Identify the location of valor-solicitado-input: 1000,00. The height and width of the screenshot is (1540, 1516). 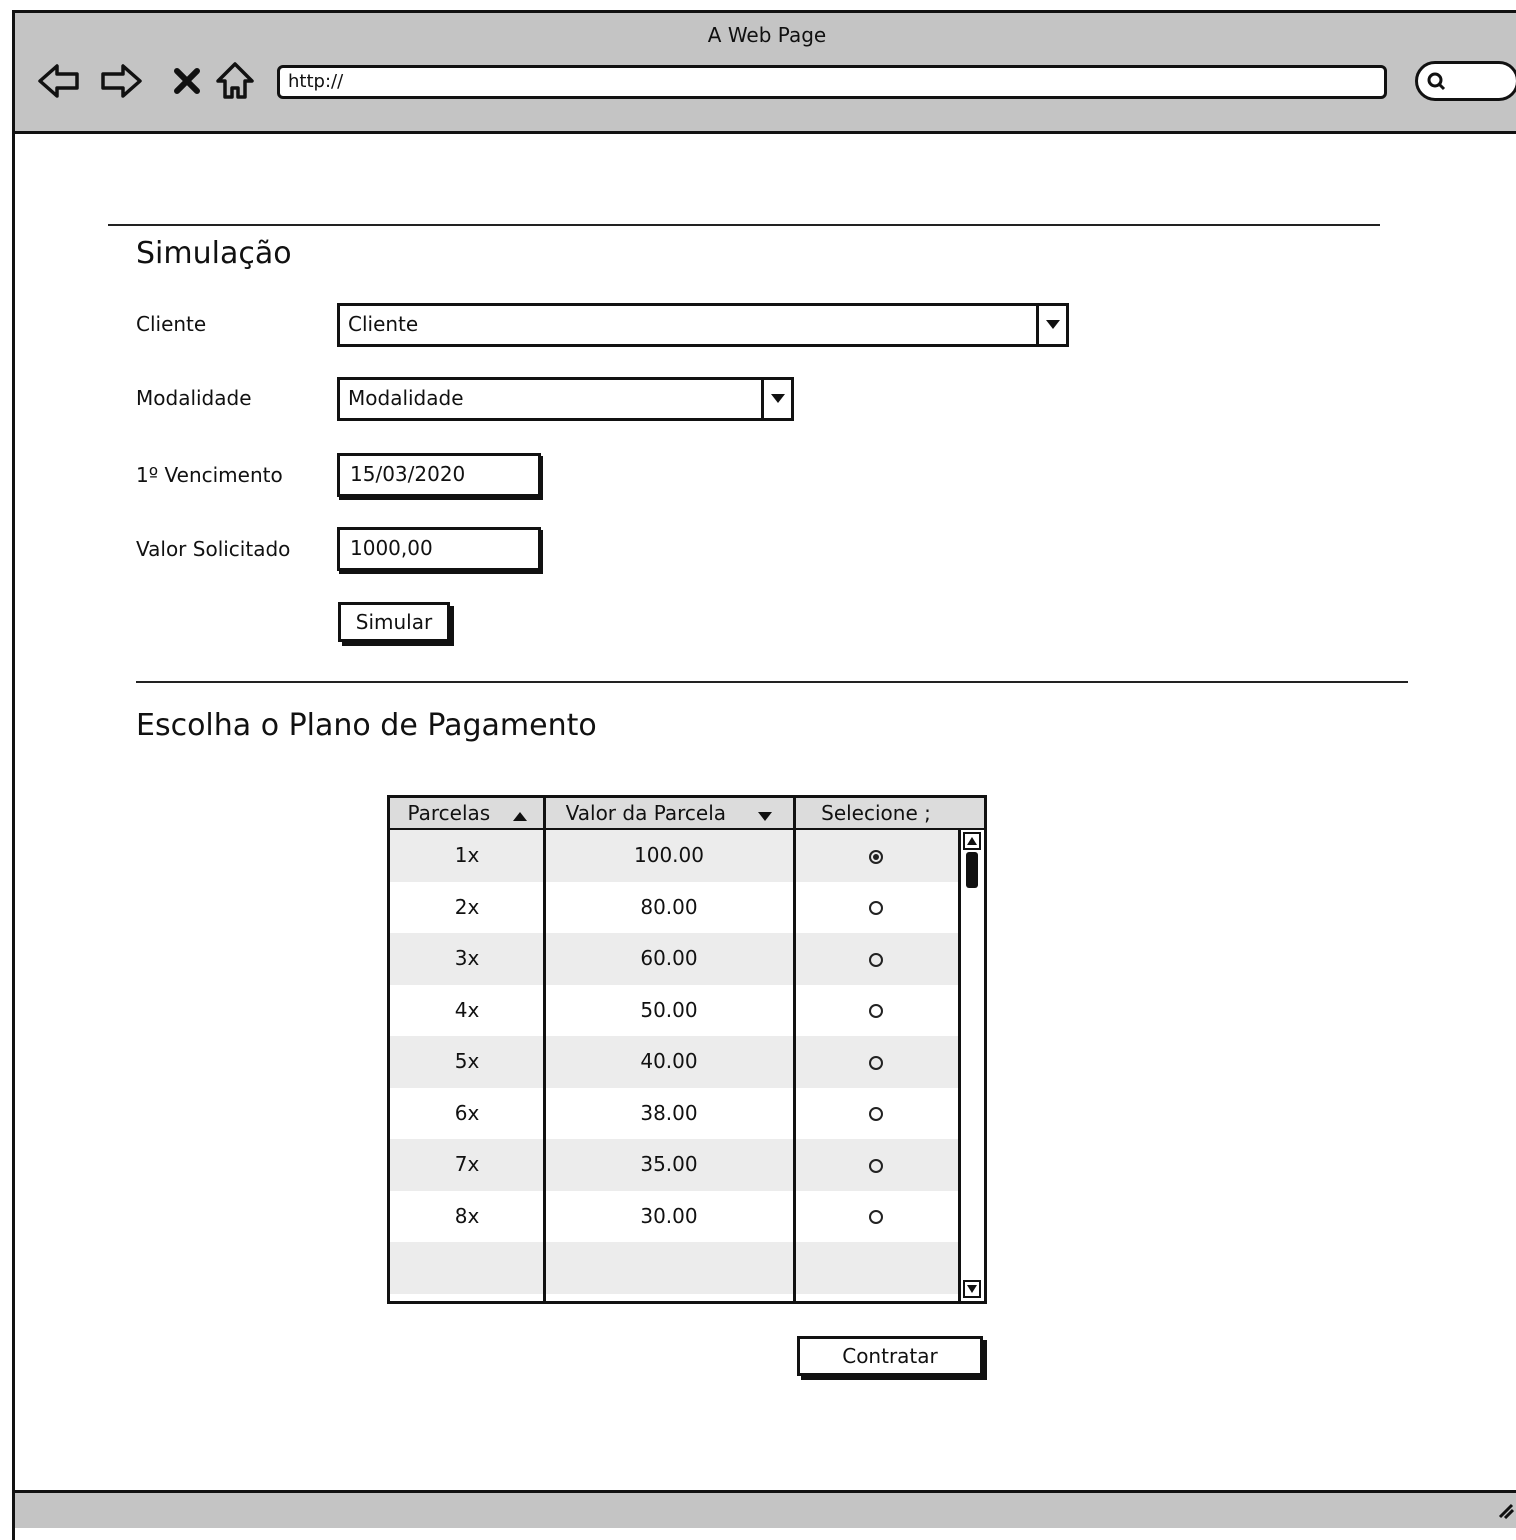
(439, 549).